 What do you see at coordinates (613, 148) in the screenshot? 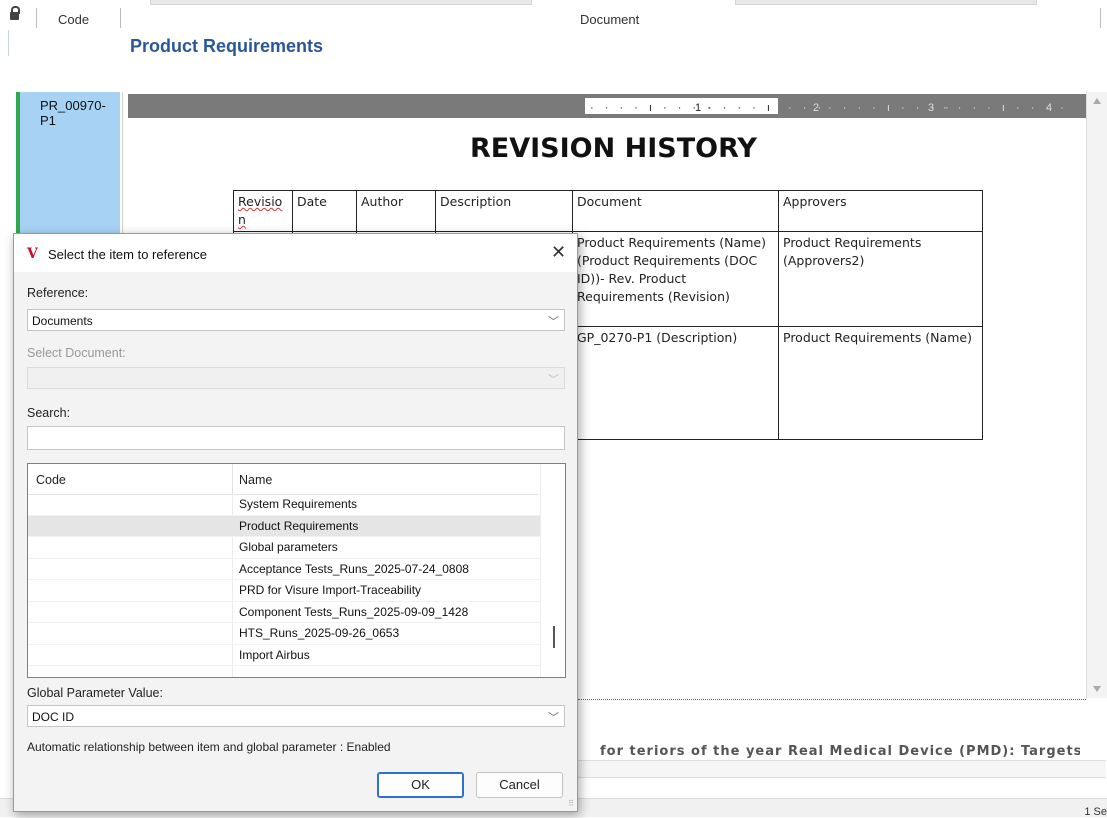
I see `revision-history-heading: REVISION HISTORY` at bounding box center [613, 148].